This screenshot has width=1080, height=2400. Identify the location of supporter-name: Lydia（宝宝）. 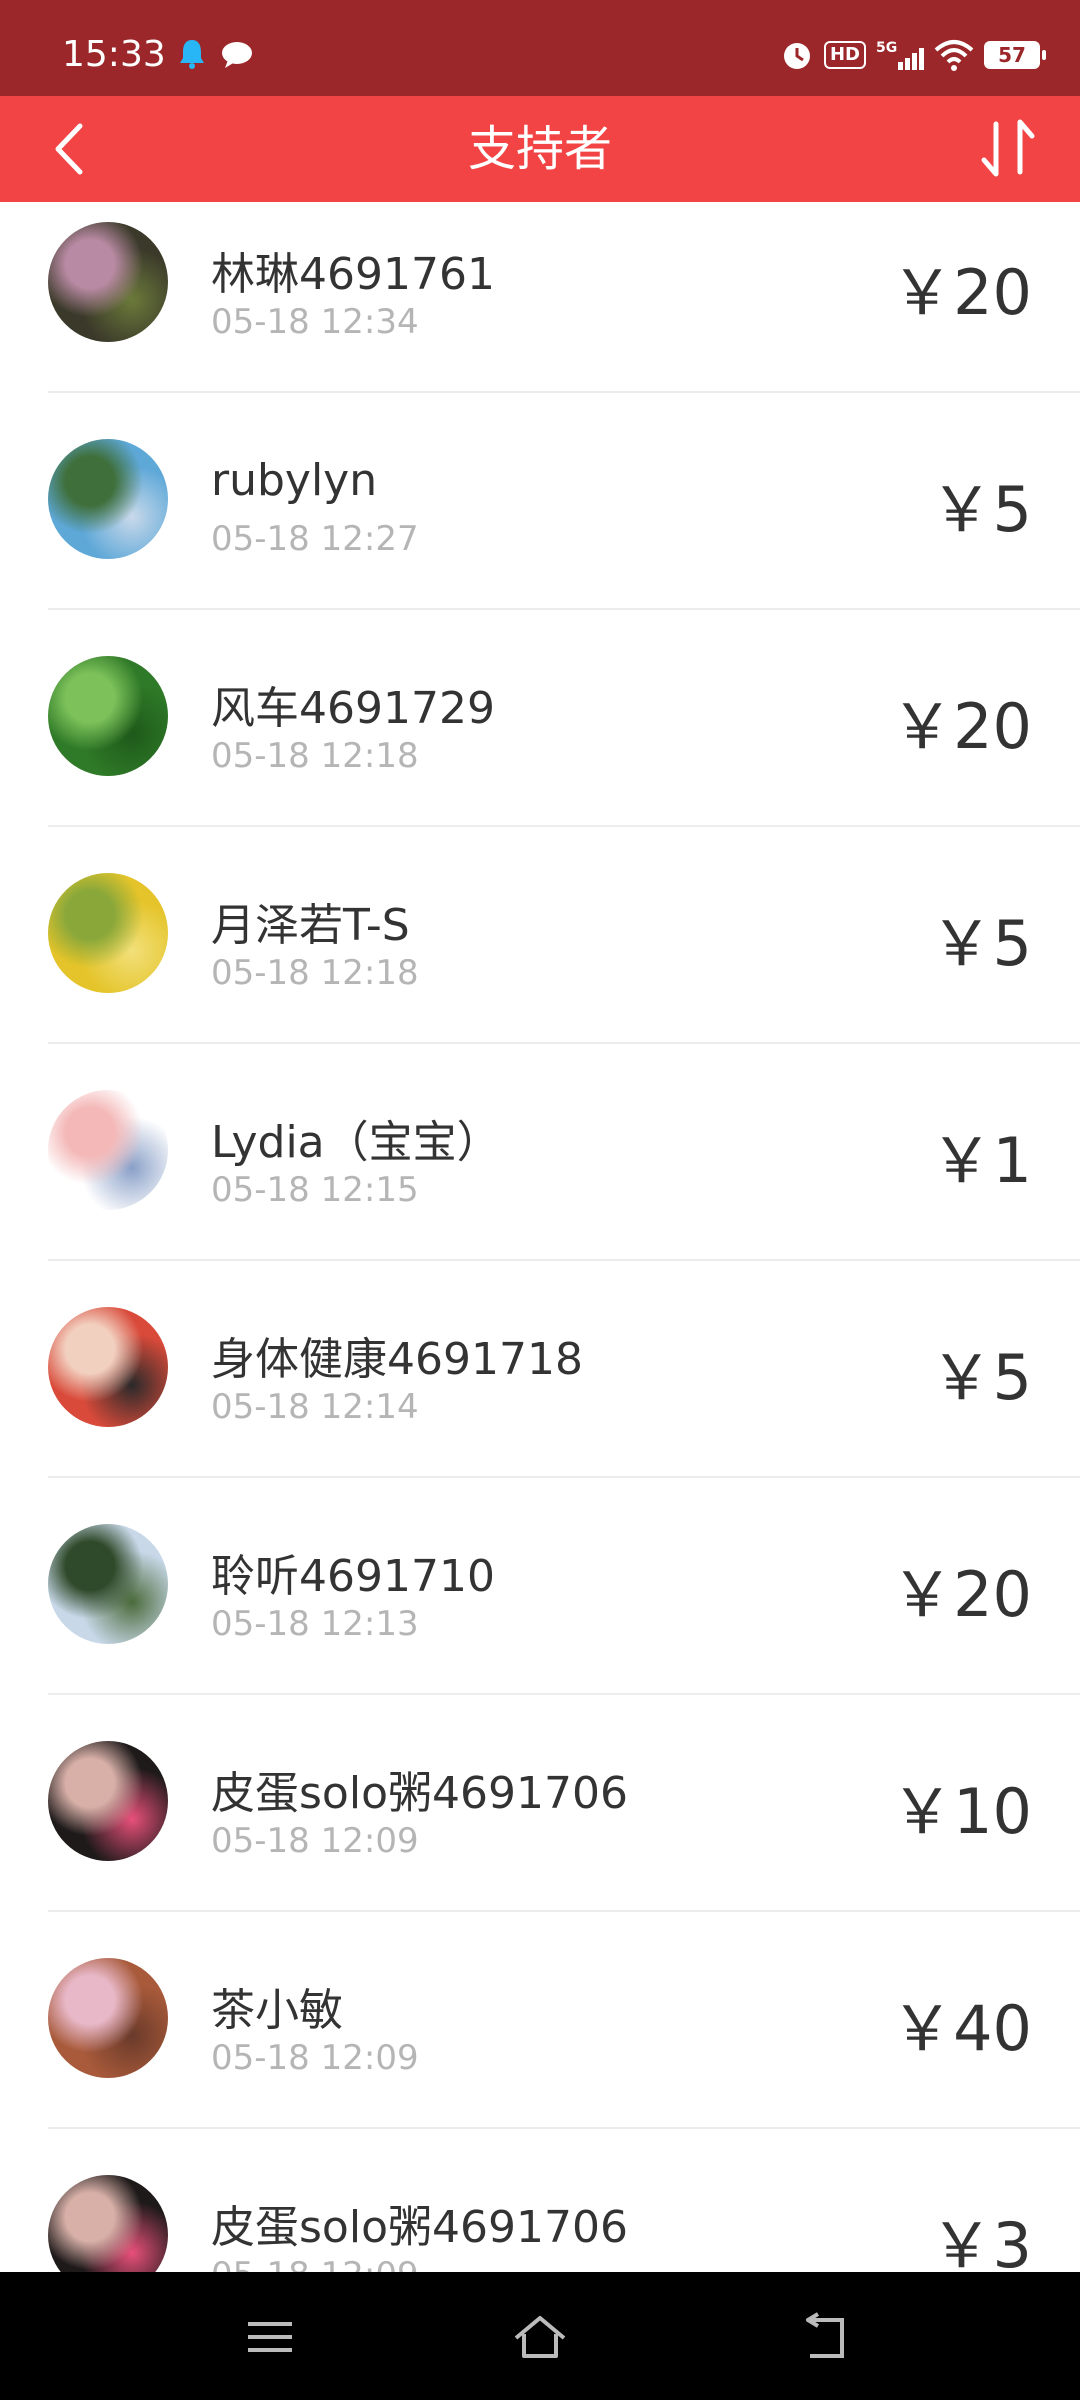
(356, 1142).